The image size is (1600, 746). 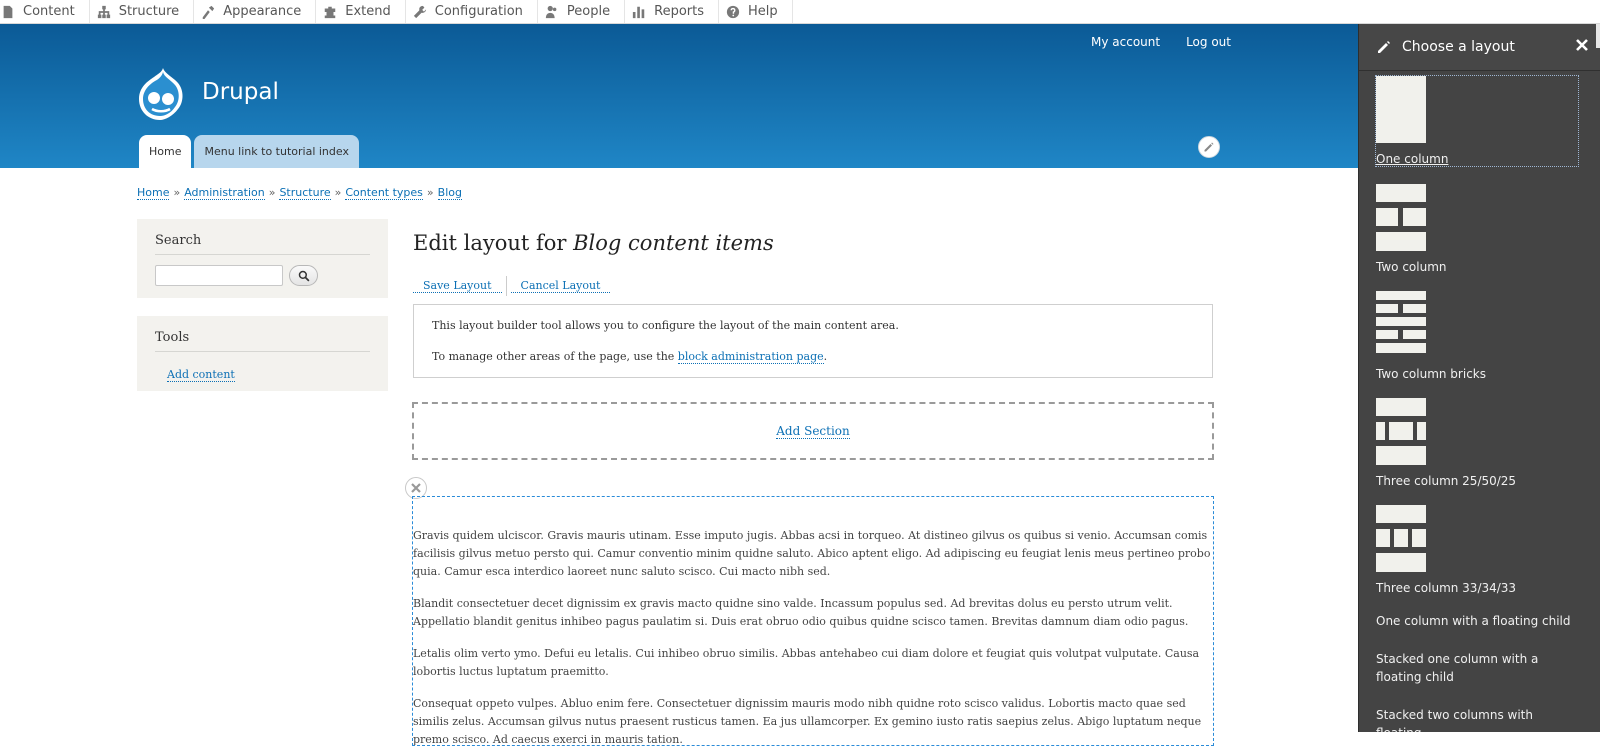 I want to click on toolbar-label: Content, so click(x=49, y=11).